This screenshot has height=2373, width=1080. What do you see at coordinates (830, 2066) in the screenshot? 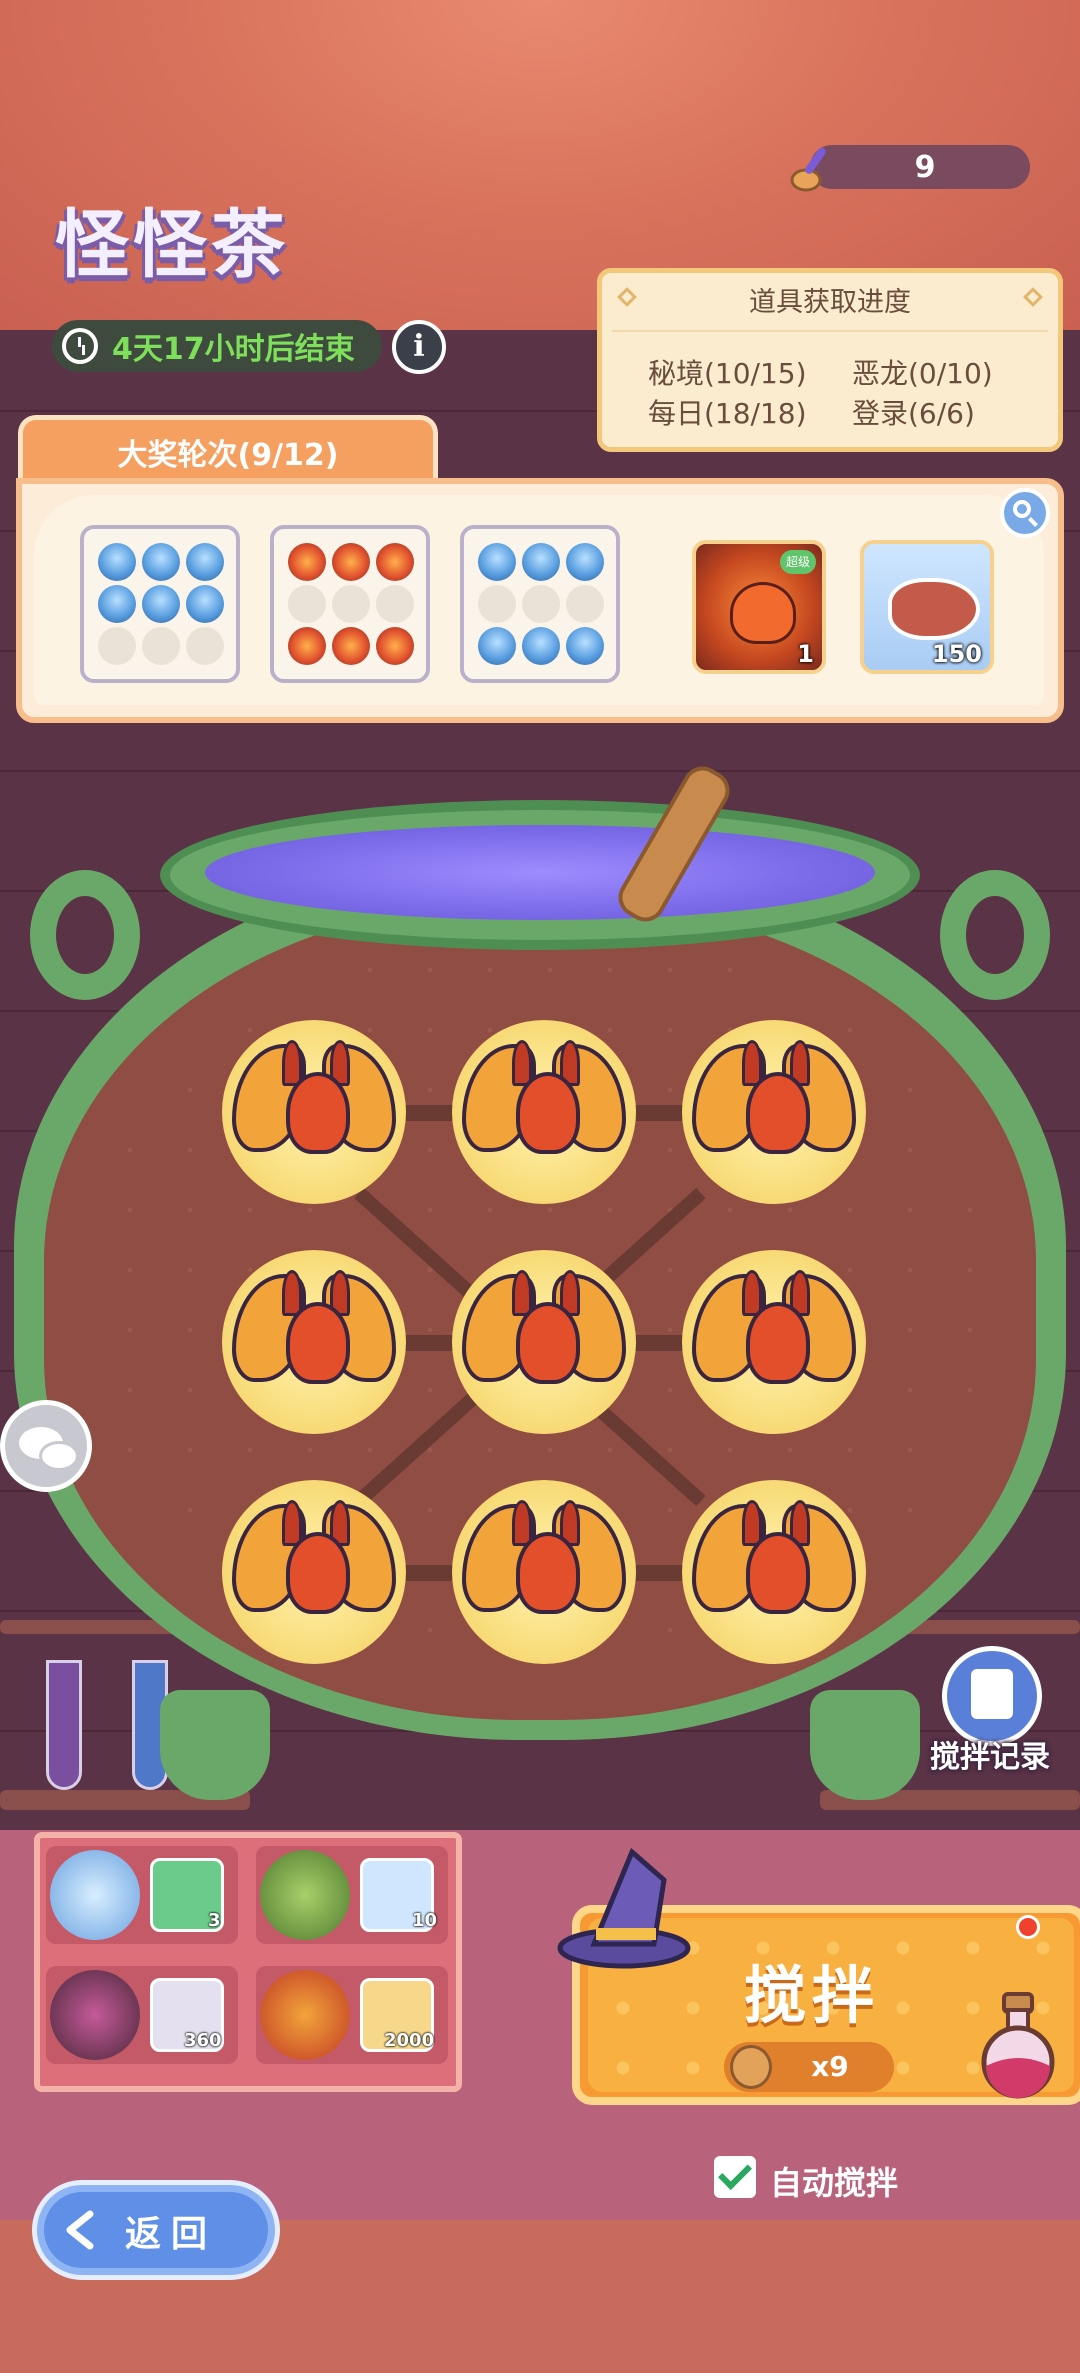
I see `stir-cost-value: x9` at bounding box center [830, 2066].